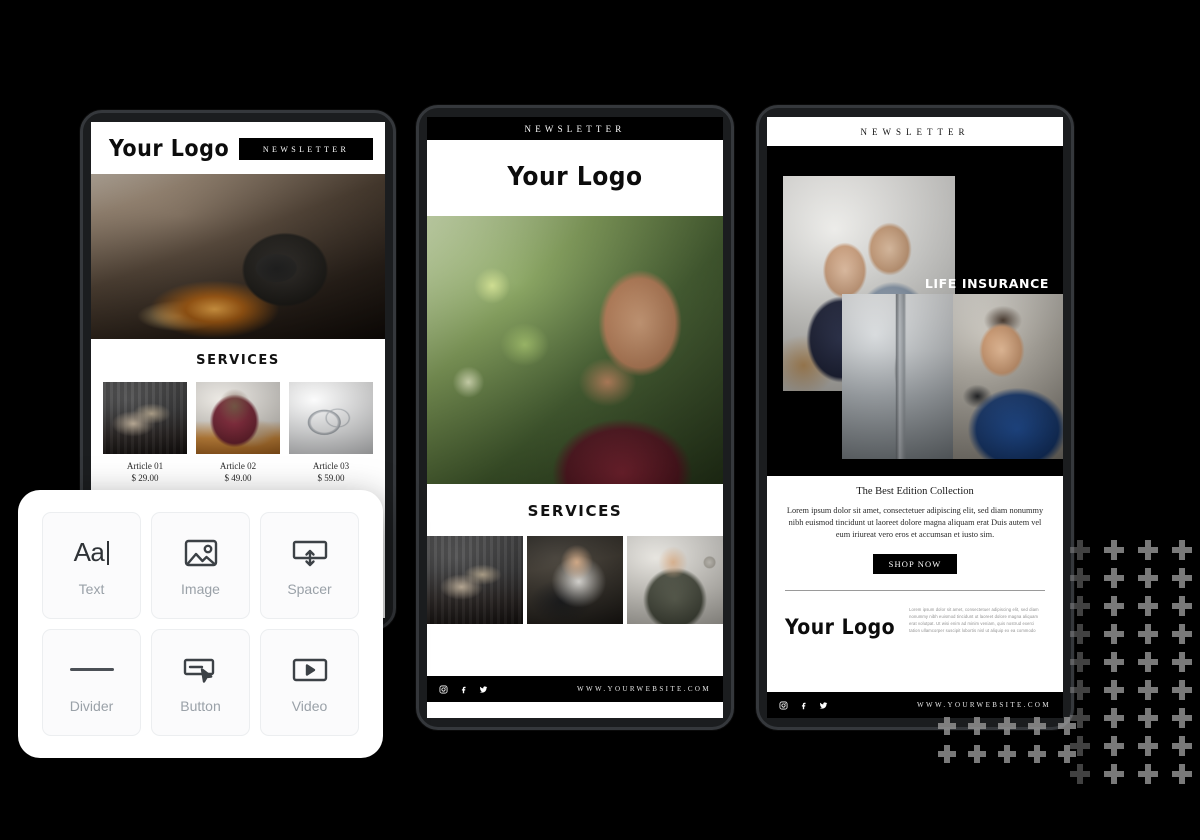  What do you see at coordinates (575, 128) in the screenshot?
I see `phone2-newsletter-bar: NEWSLETTER` at bounding box center [575, 128].